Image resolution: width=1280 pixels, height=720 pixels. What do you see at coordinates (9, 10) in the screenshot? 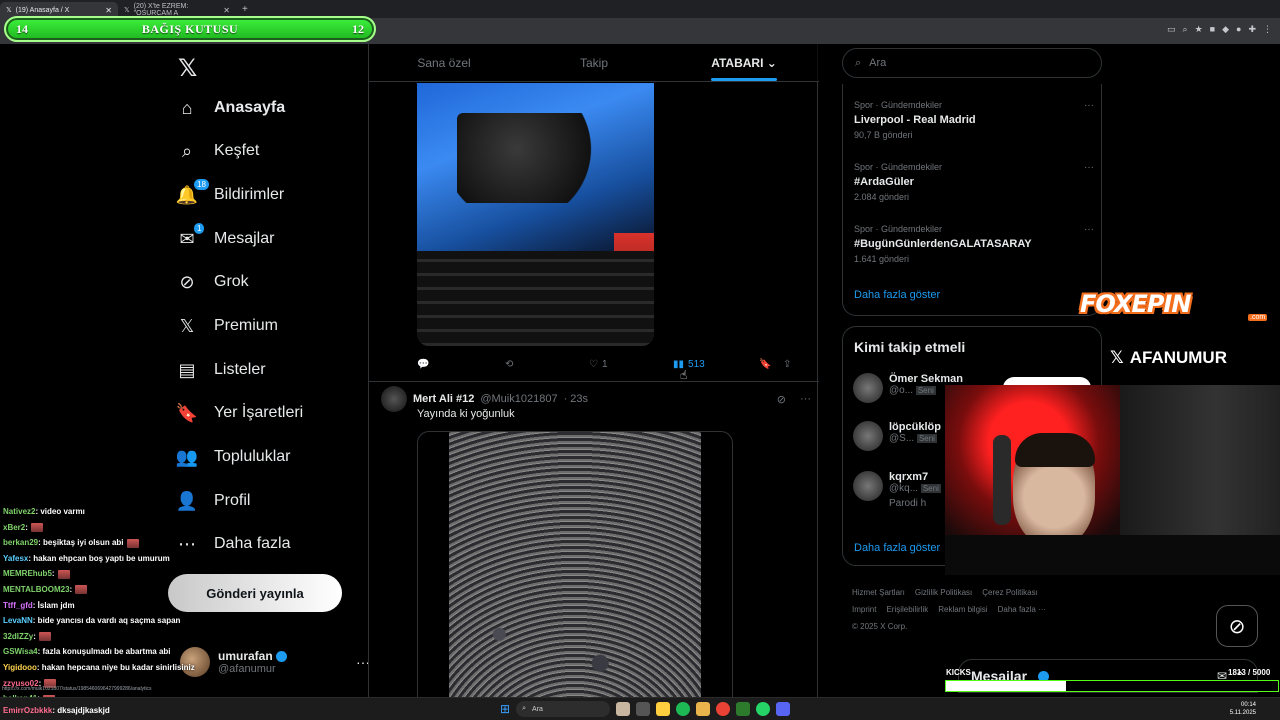
I see `x-favicon-icon: 𝕏` at bounding box center [9, 10].